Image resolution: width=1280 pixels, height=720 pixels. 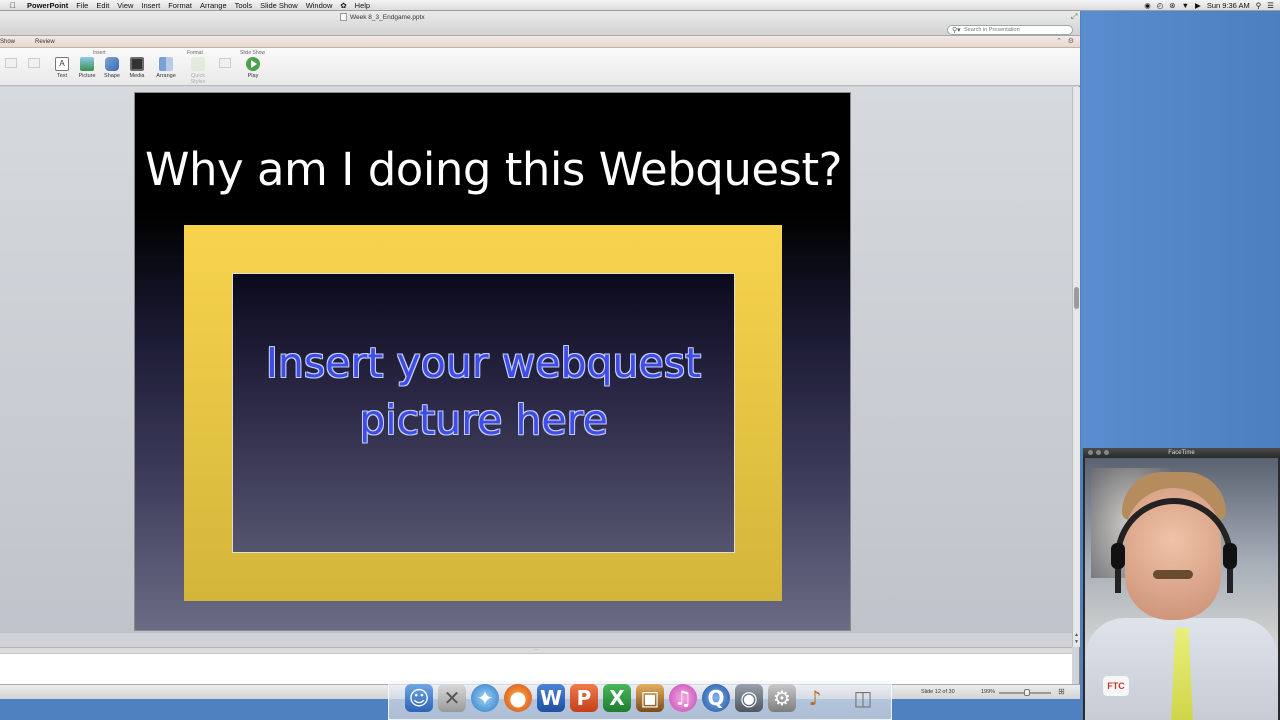 I want to click on facetime-title: FaceTime, so click(x=1181, y=453).